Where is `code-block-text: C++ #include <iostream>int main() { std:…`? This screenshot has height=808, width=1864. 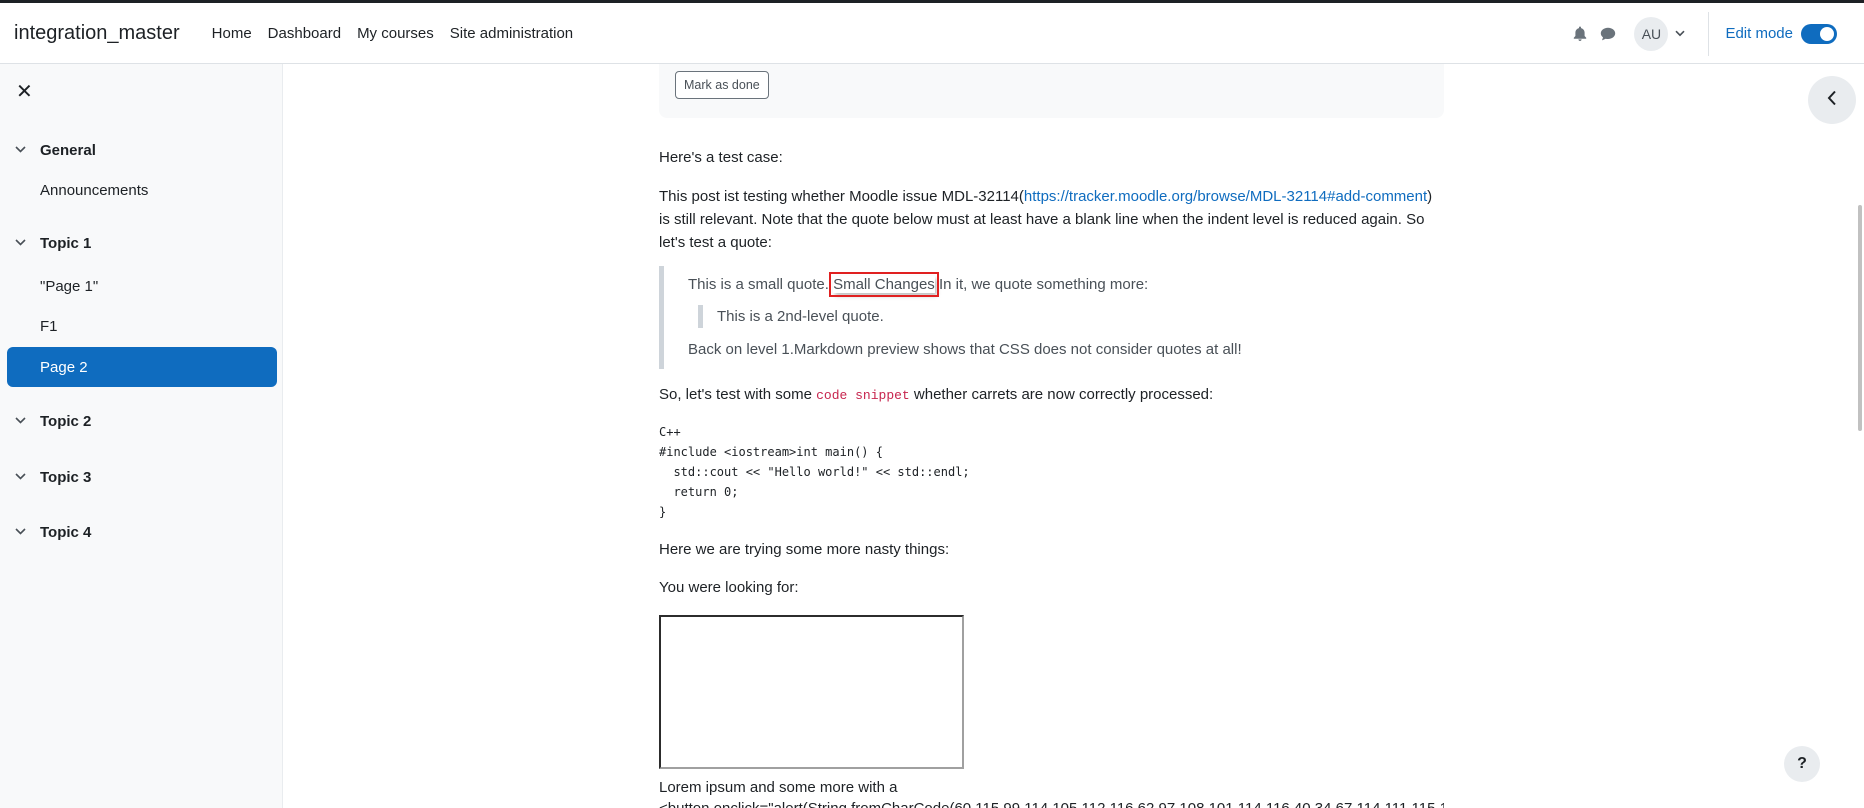 code-block-text: C++ #include <iostream>int main() { std:… is located at coordinates (814, 472).